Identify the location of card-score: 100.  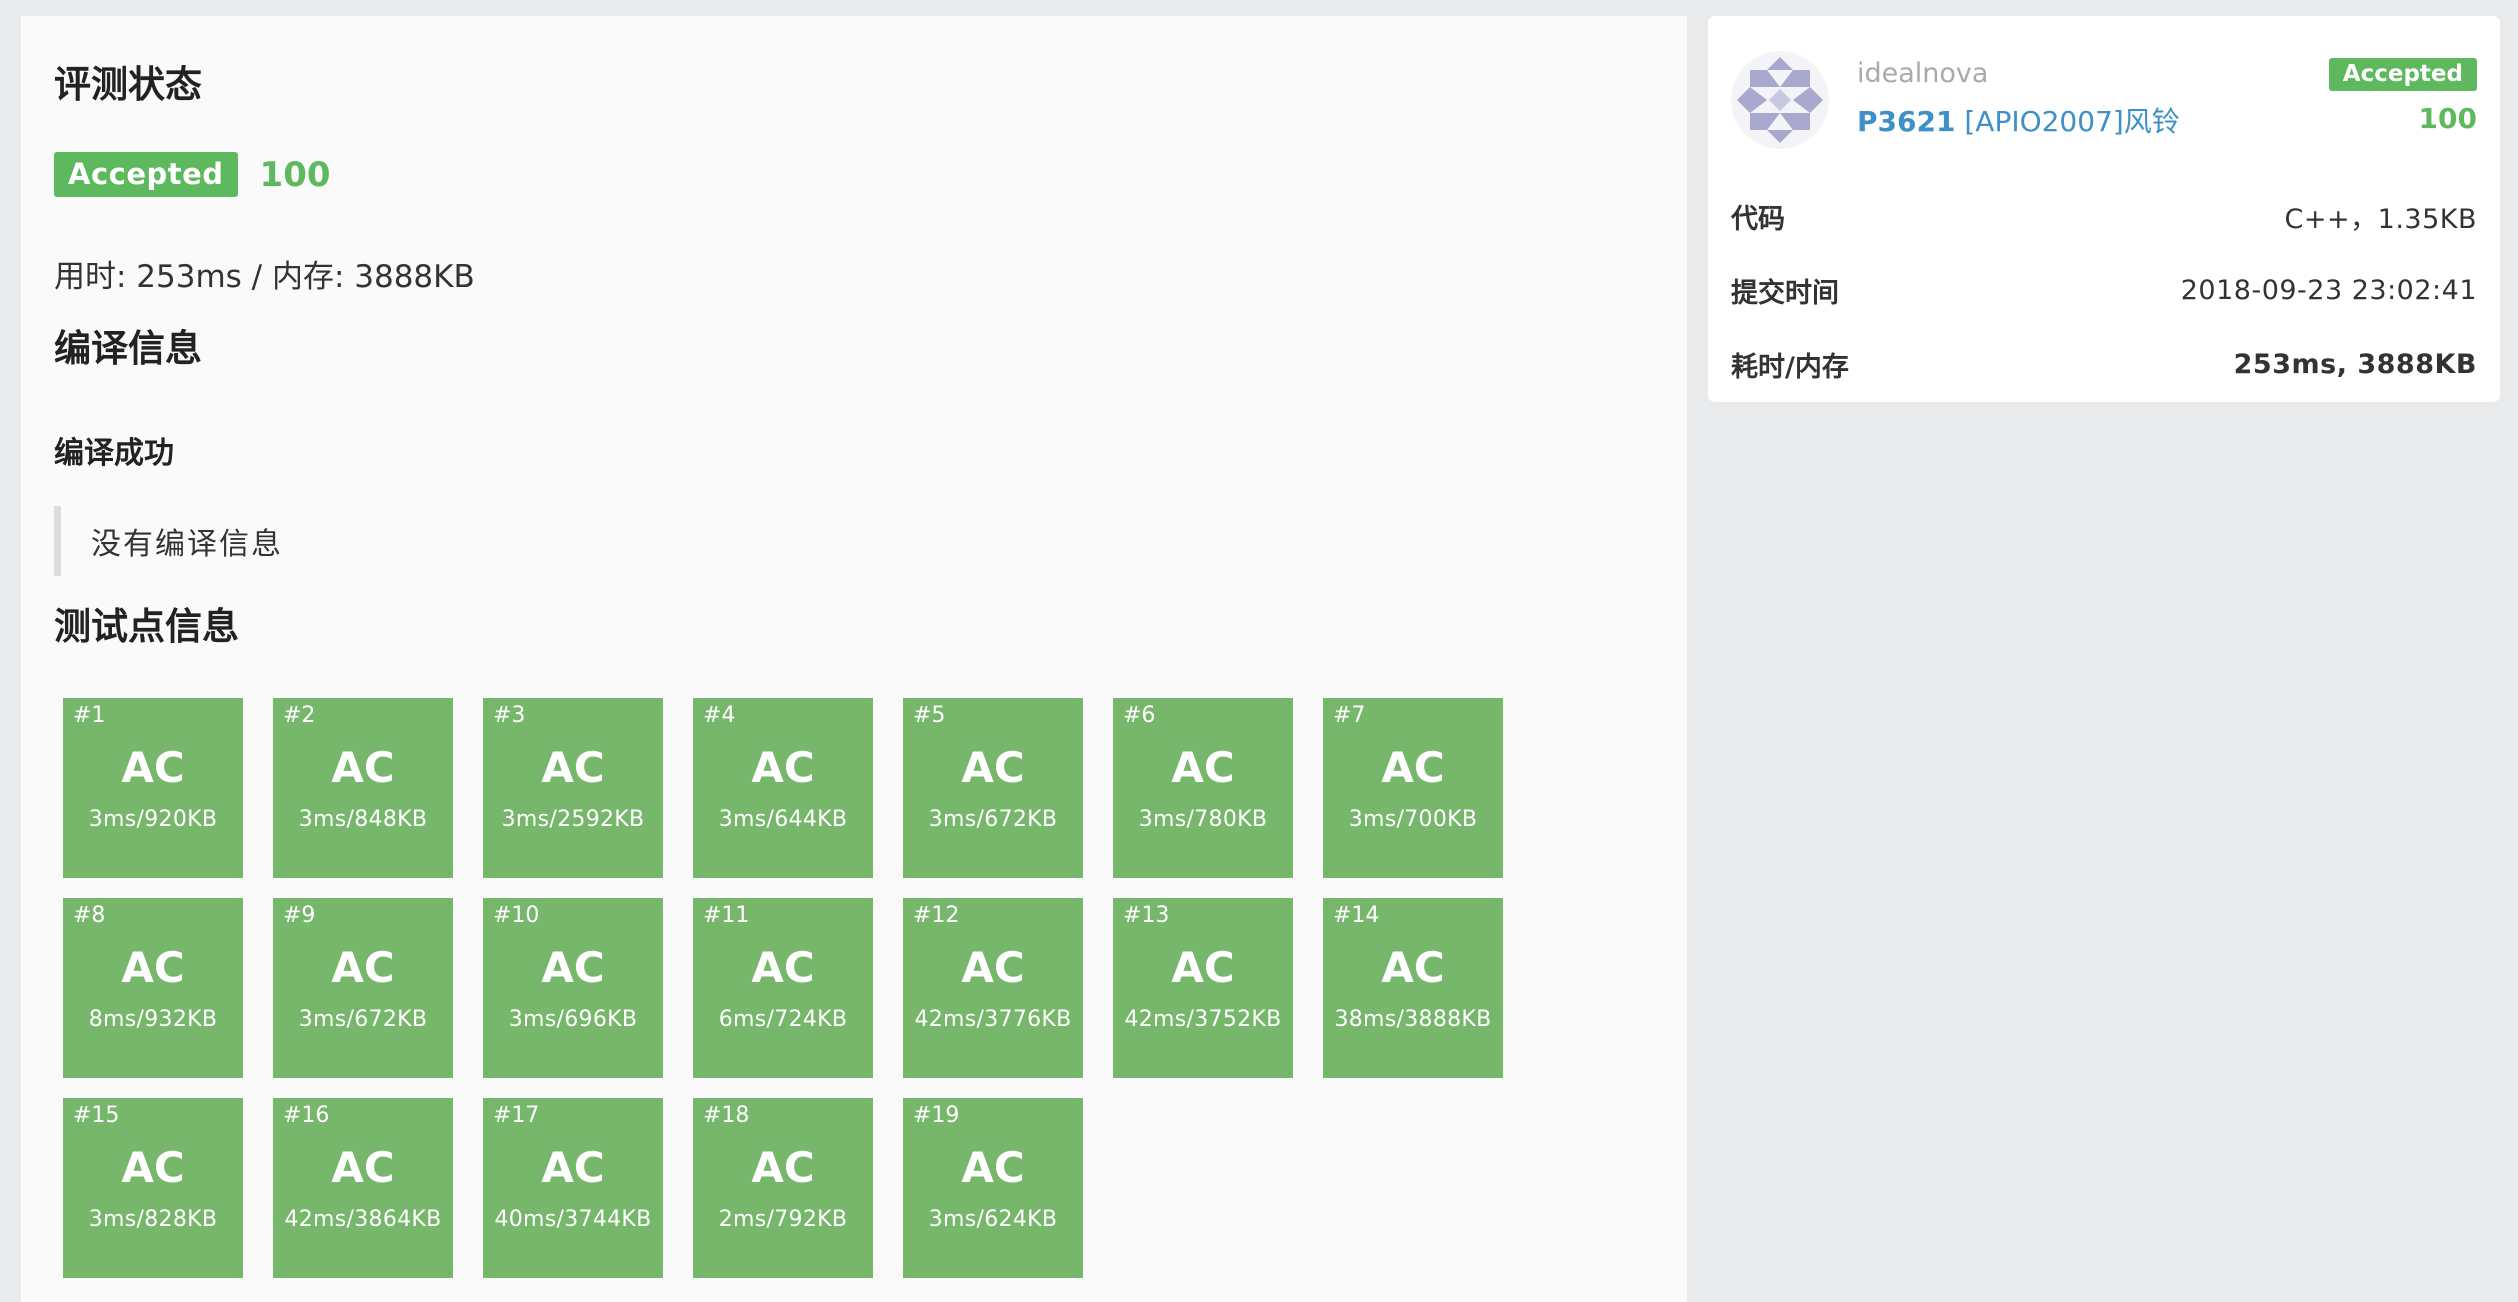
(2447, 118).